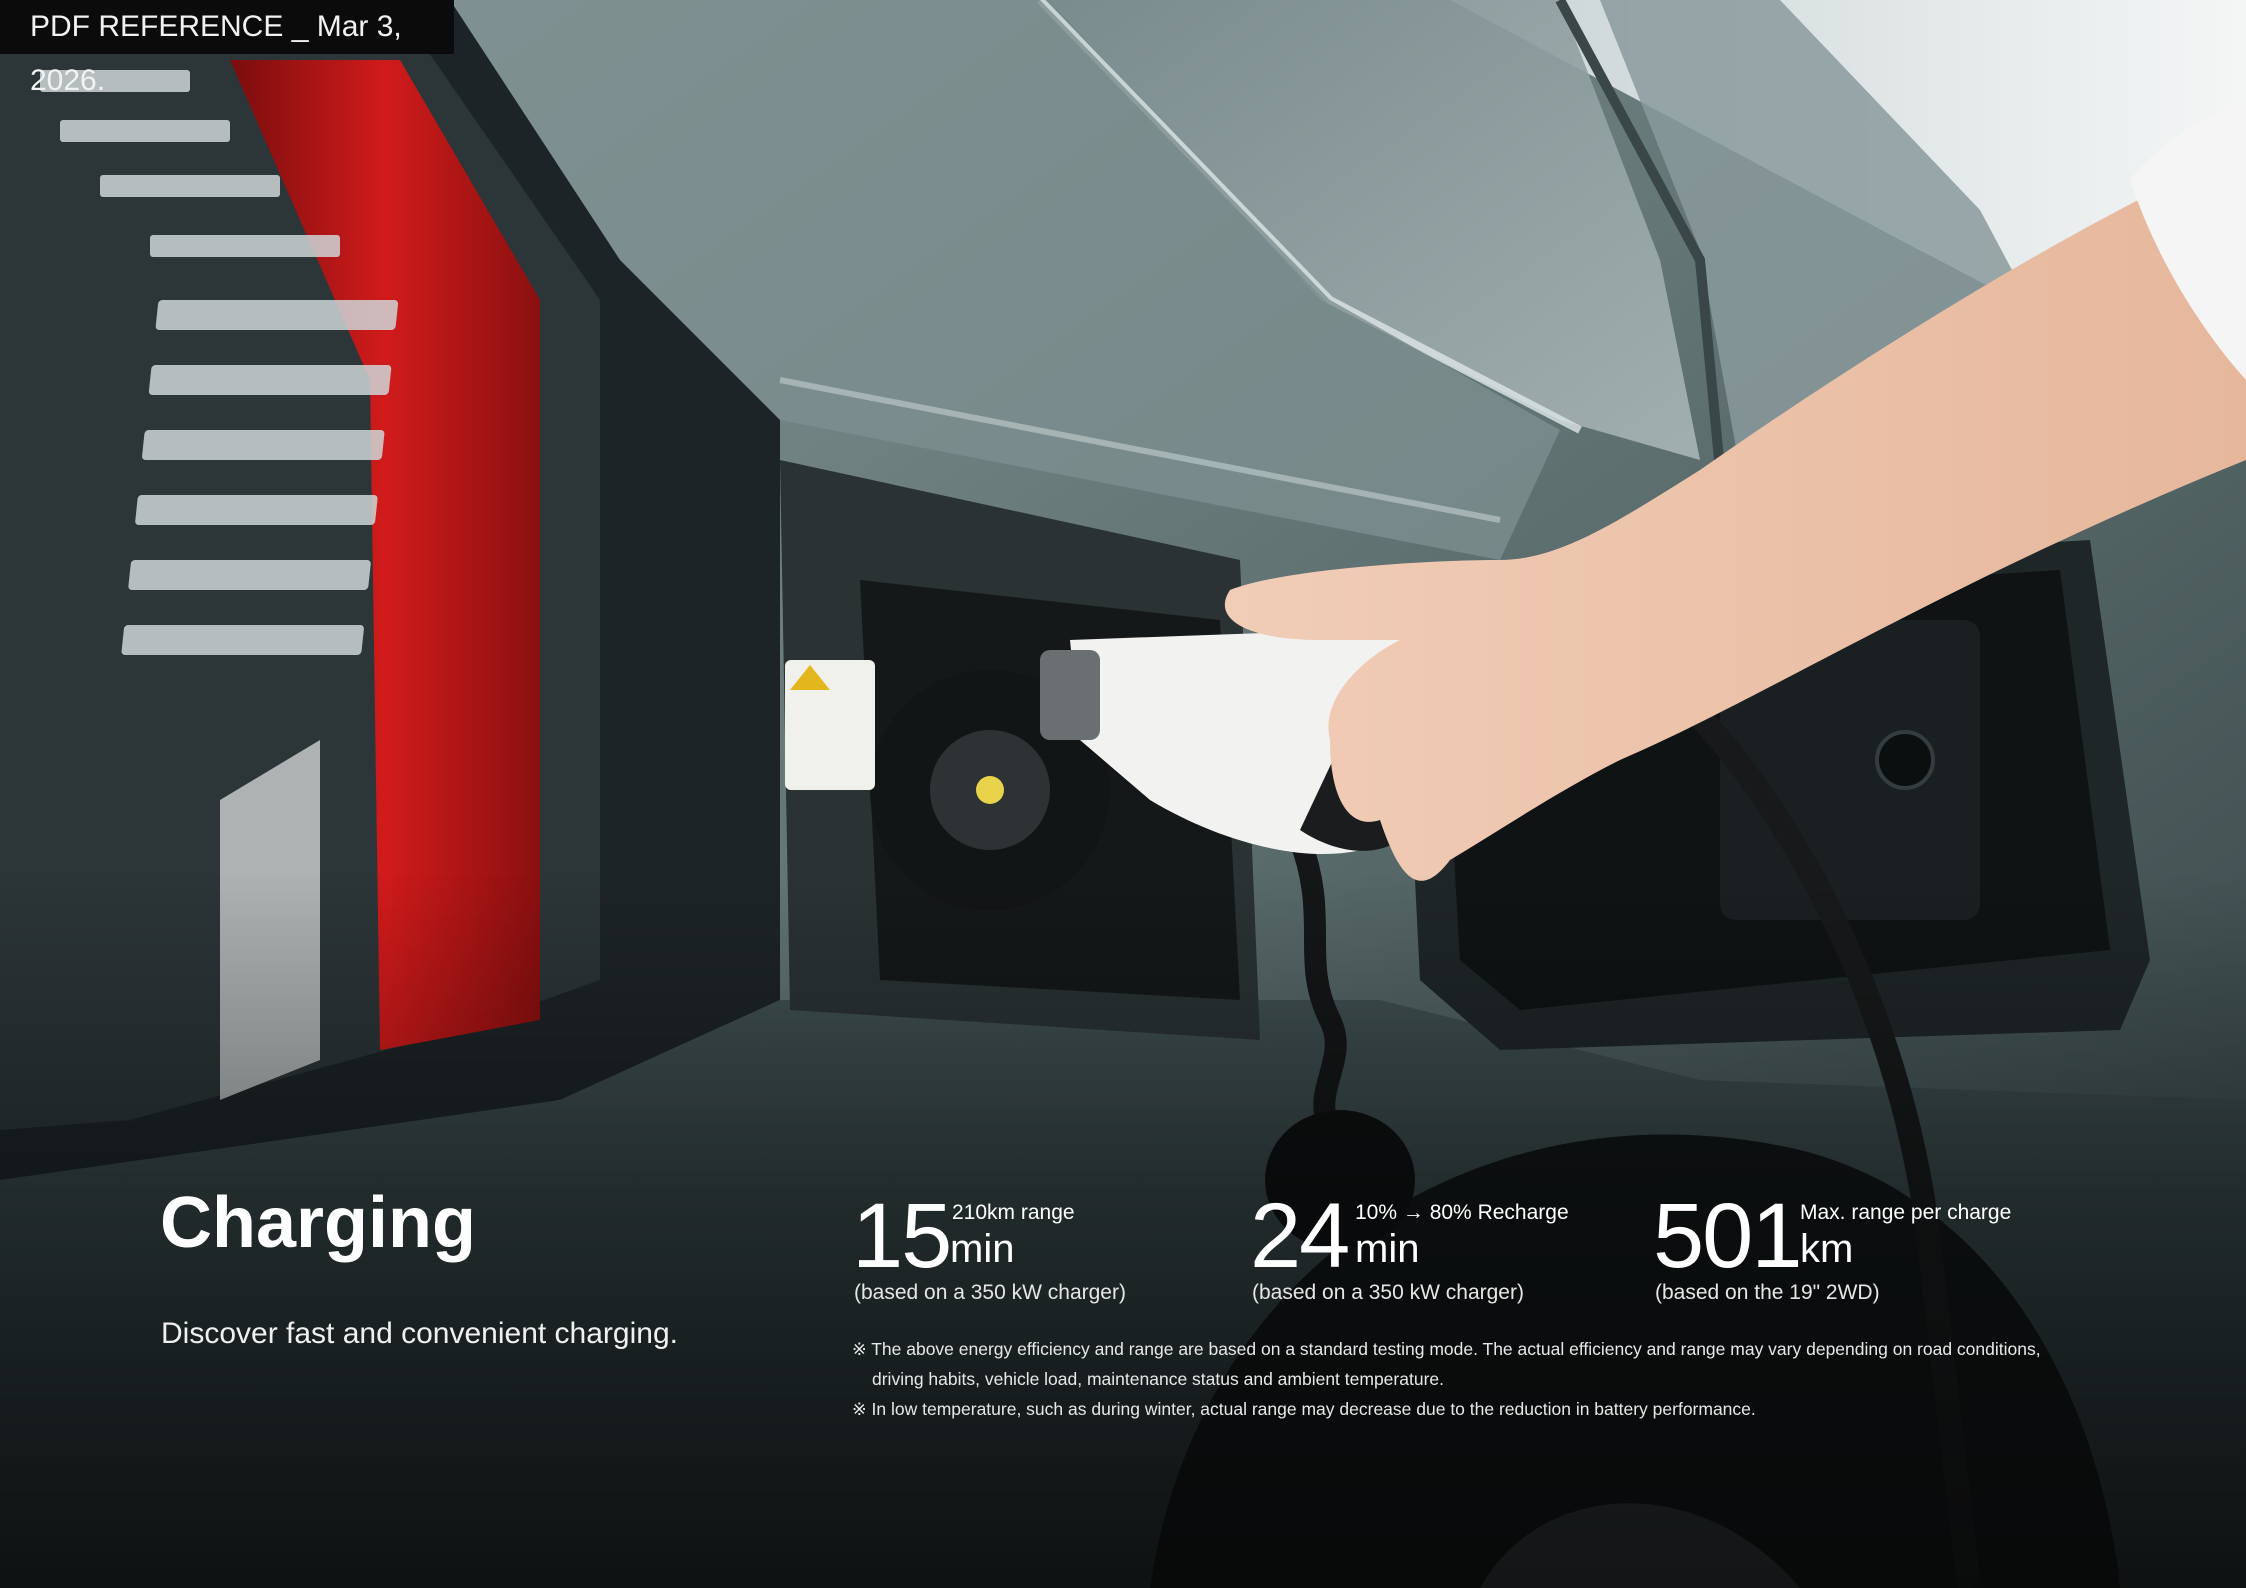 Image resolution: width=2246 pixels, height=1588 pixels. What do you see at coordinates (1727, 1236) in the screenshot?
I see `stat-number: 501` at bounding box center [1727, 1236].